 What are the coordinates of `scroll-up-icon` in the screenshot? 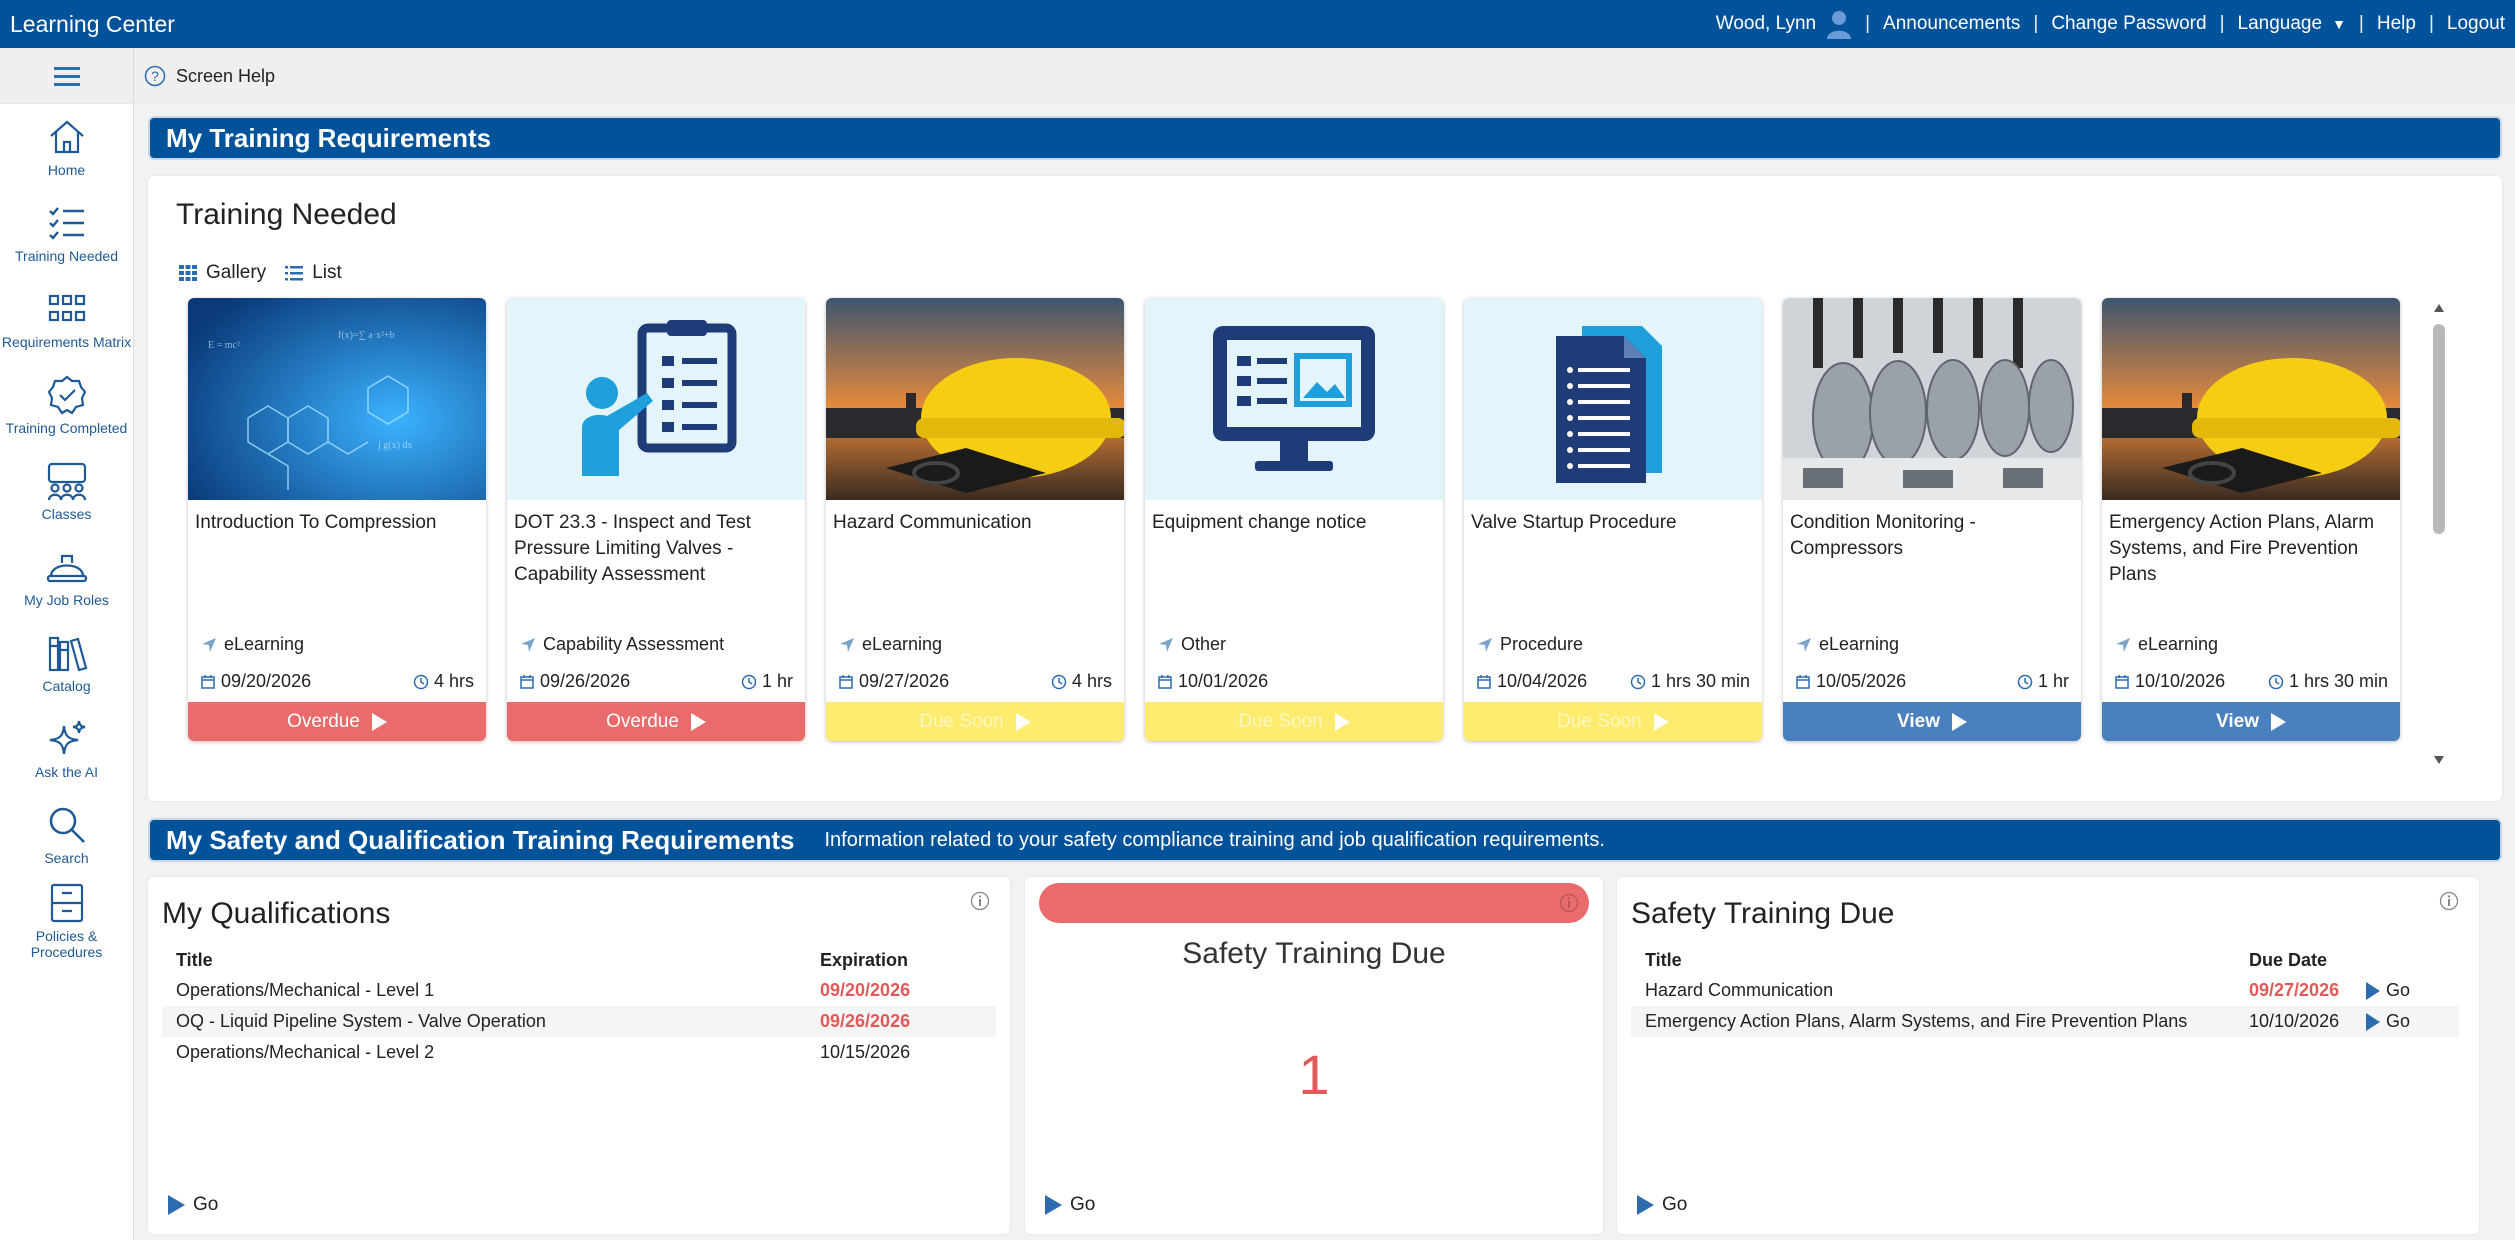 It's located at (2439, 308).